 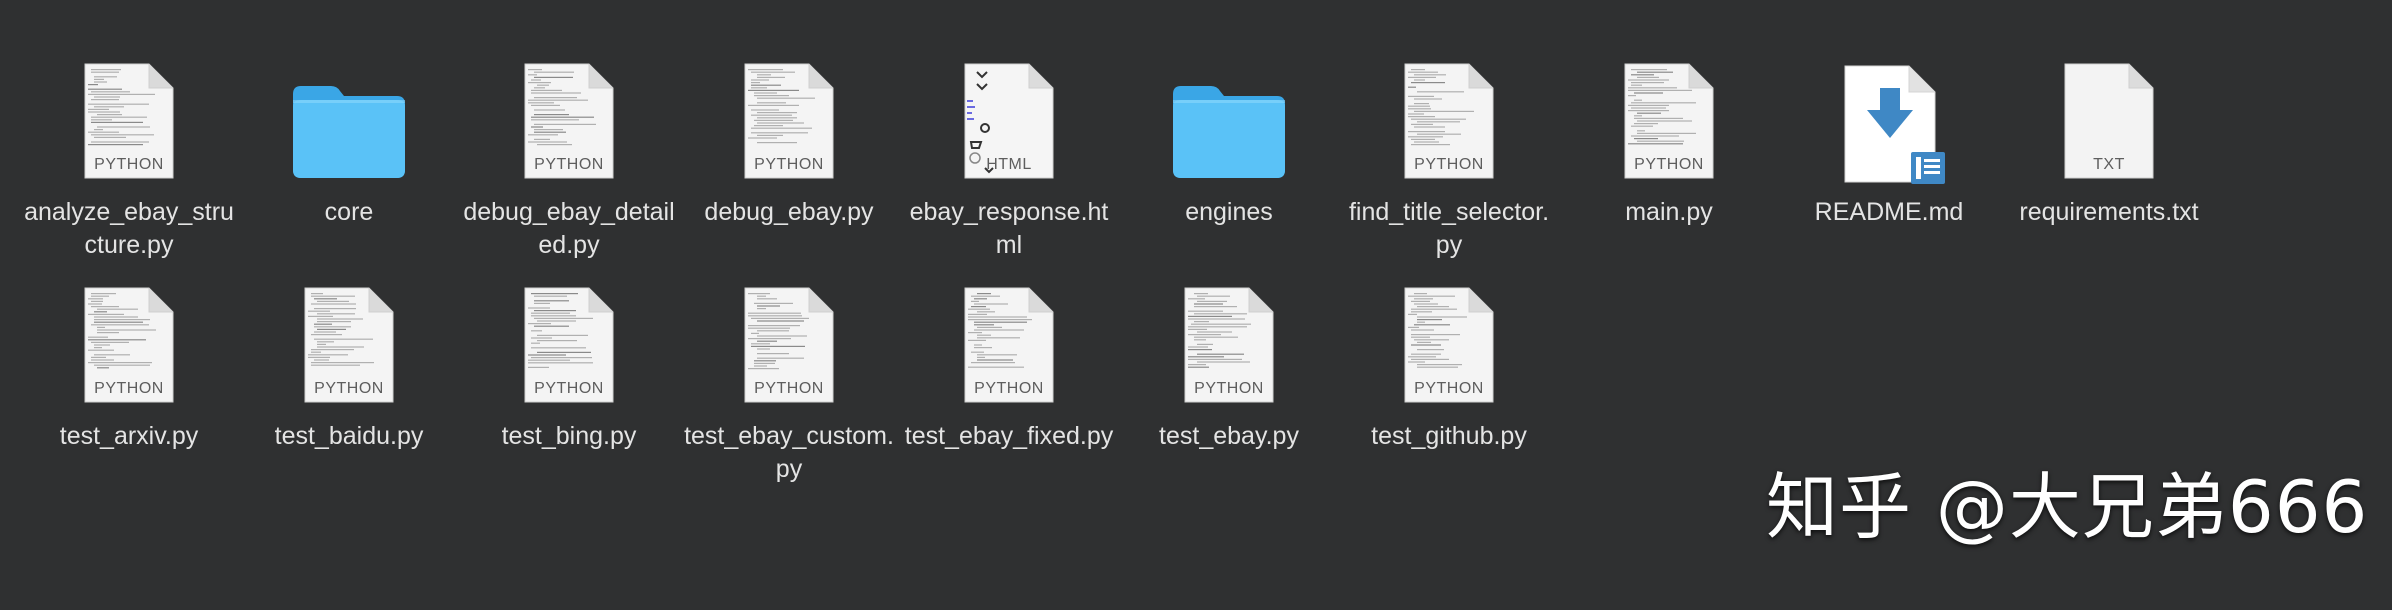 I want to click on file-item: PYTHON test_bing.py, so click(x=569, y=362).